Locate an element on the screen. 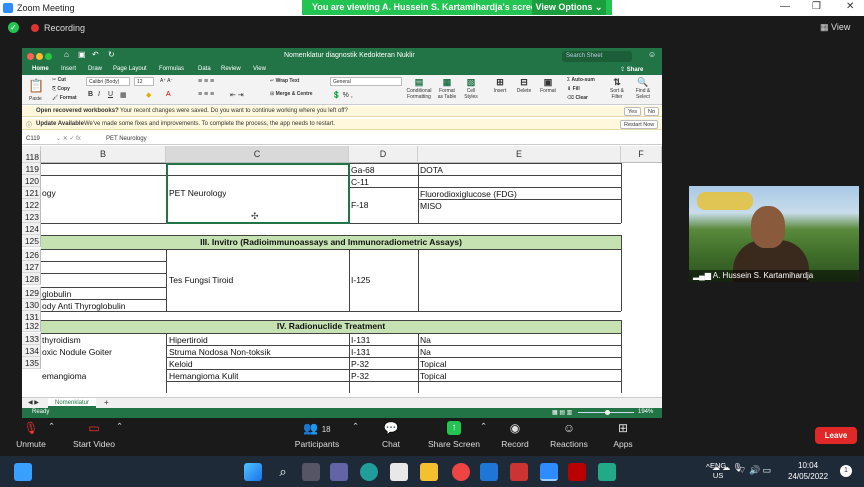 The image size is (864, 487). row-header: 126 is located at coordinates (31, 255).